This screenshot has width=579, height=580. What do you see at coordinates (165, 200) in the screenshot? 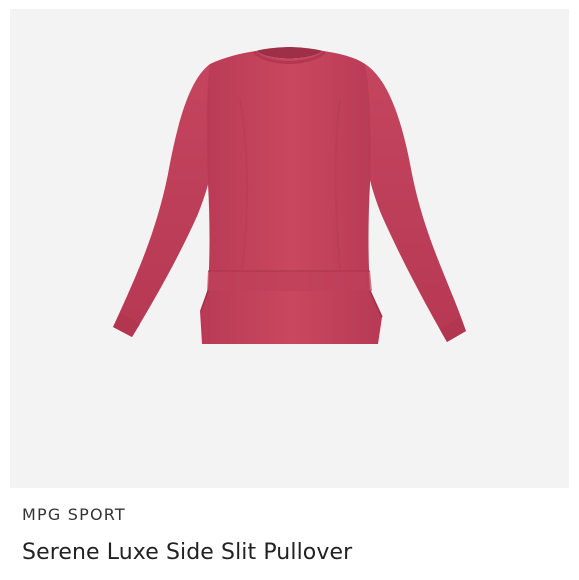
I see `left-sleeve` at bounding box center [165, 200].